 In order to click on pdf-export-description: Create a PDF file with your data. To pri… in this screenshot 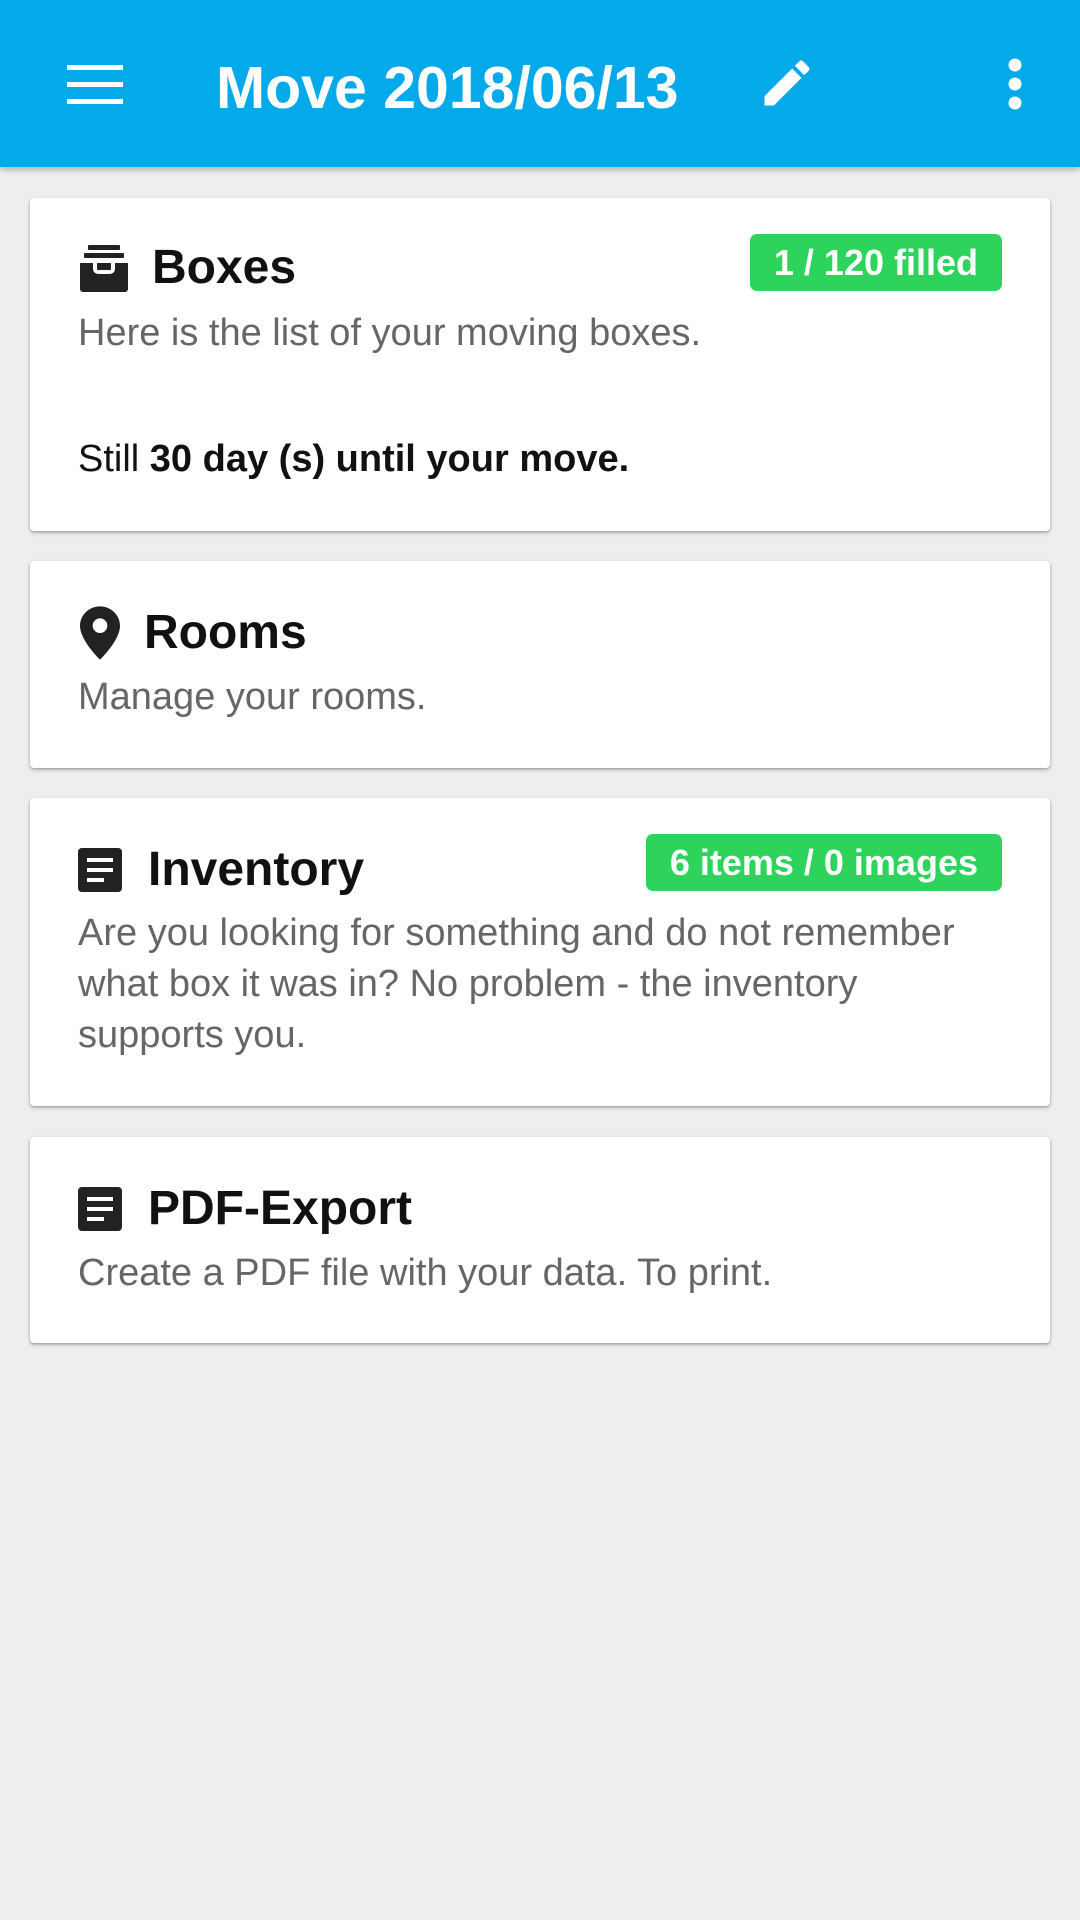, I will do `click(425, 1273)`.